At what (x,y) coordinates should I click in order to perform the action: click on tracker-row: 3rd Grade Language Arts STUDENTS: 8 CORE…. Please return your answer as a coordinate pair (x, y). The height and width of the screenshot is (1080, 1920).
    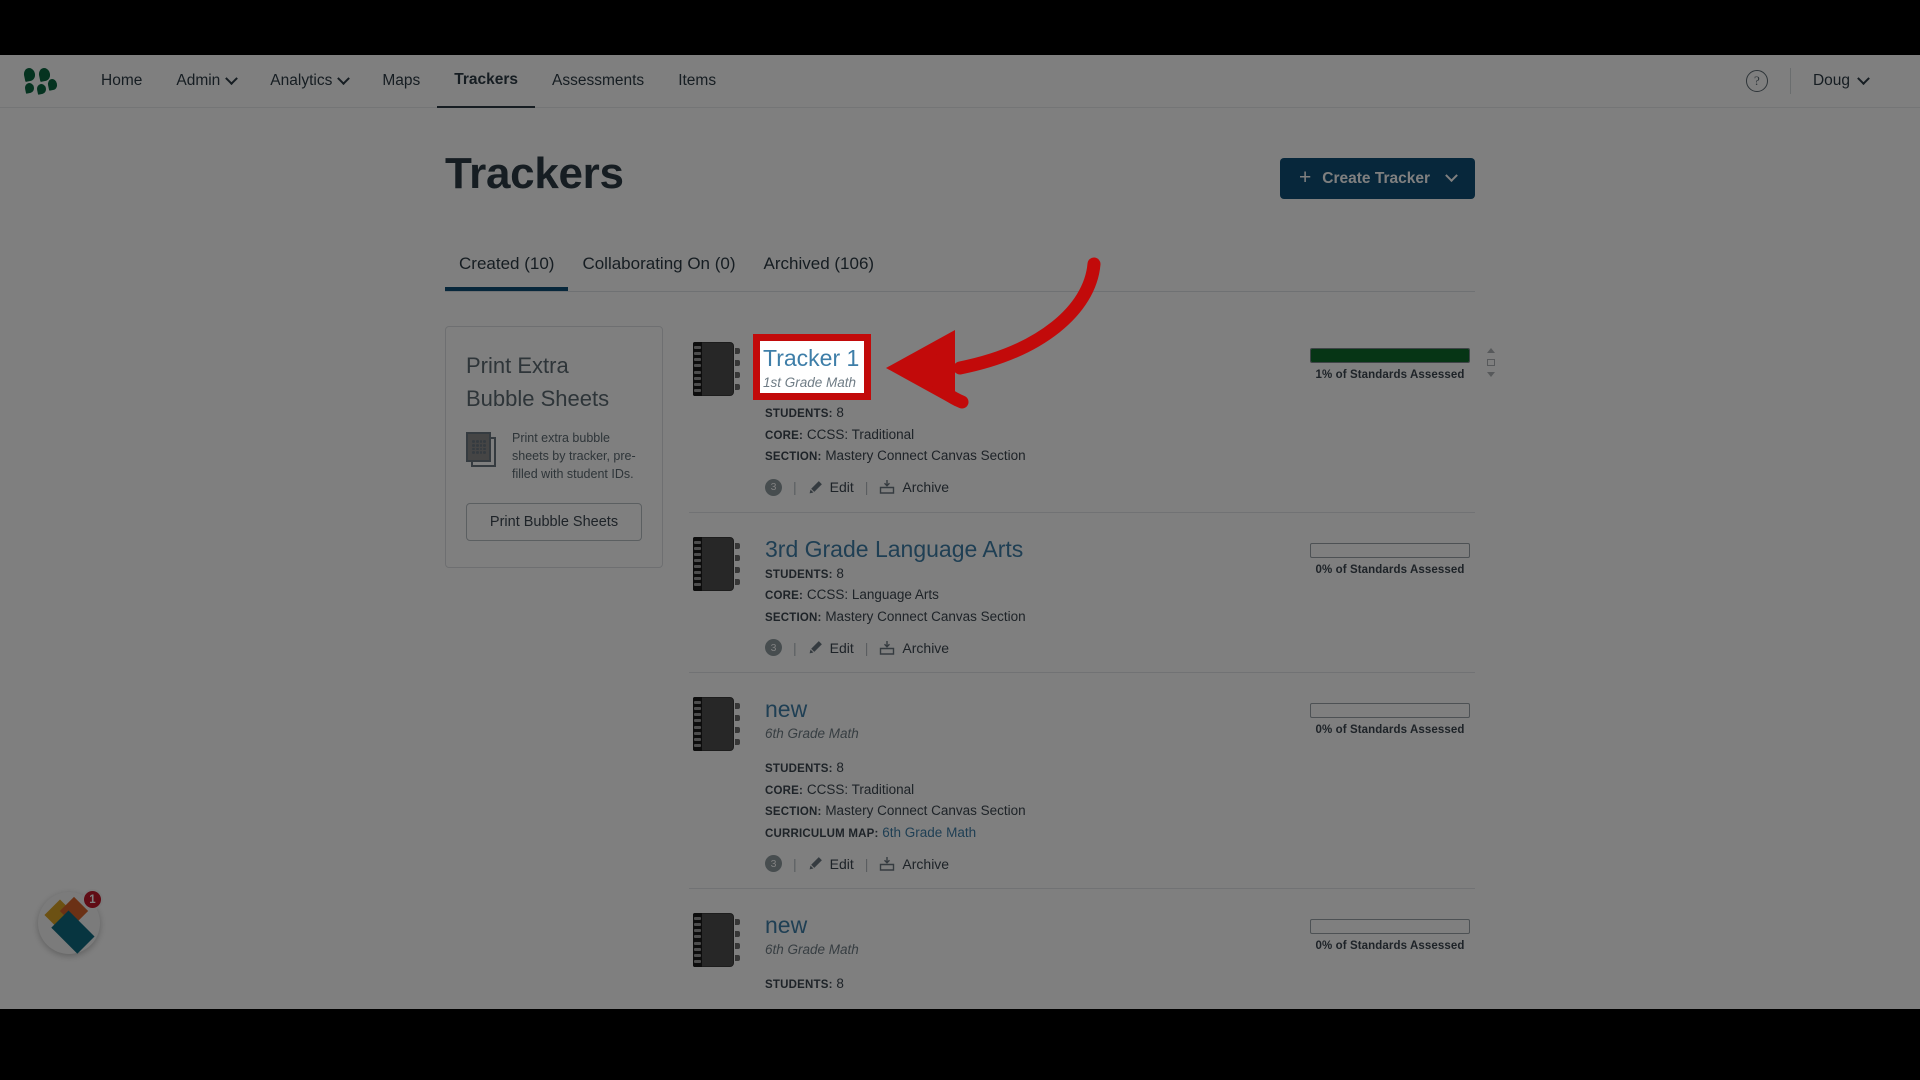
    Looking at the image, I should click on (1082, 593).